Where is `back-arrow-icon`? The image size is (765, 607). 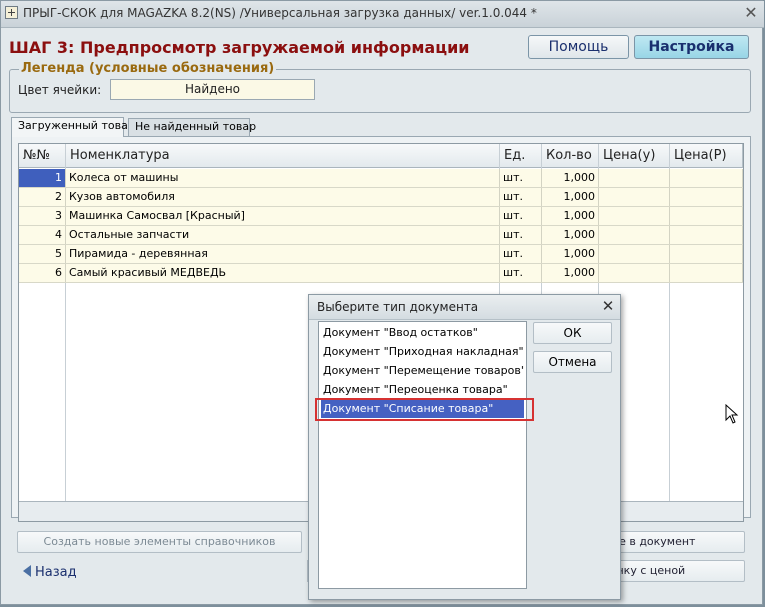 back-arrow-icon is located at coordinates (27, 571).